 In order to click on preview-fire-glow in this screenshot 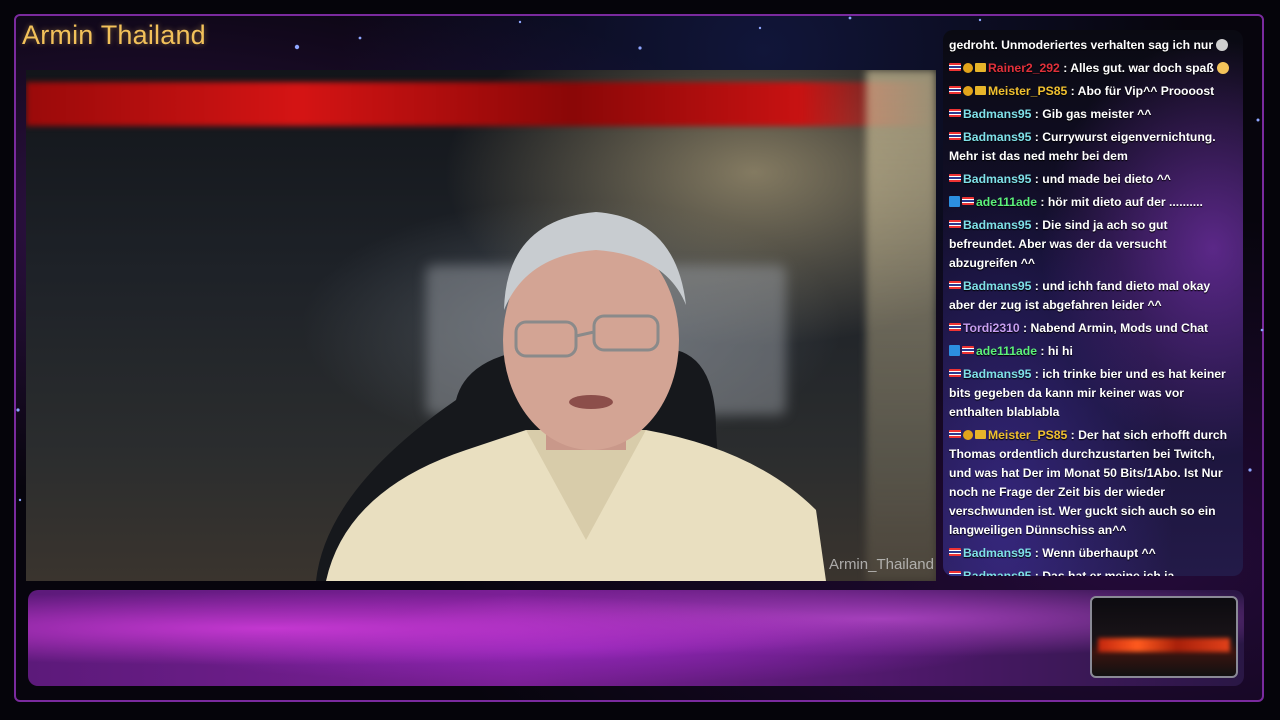, I will do `click(1164, 645)`.